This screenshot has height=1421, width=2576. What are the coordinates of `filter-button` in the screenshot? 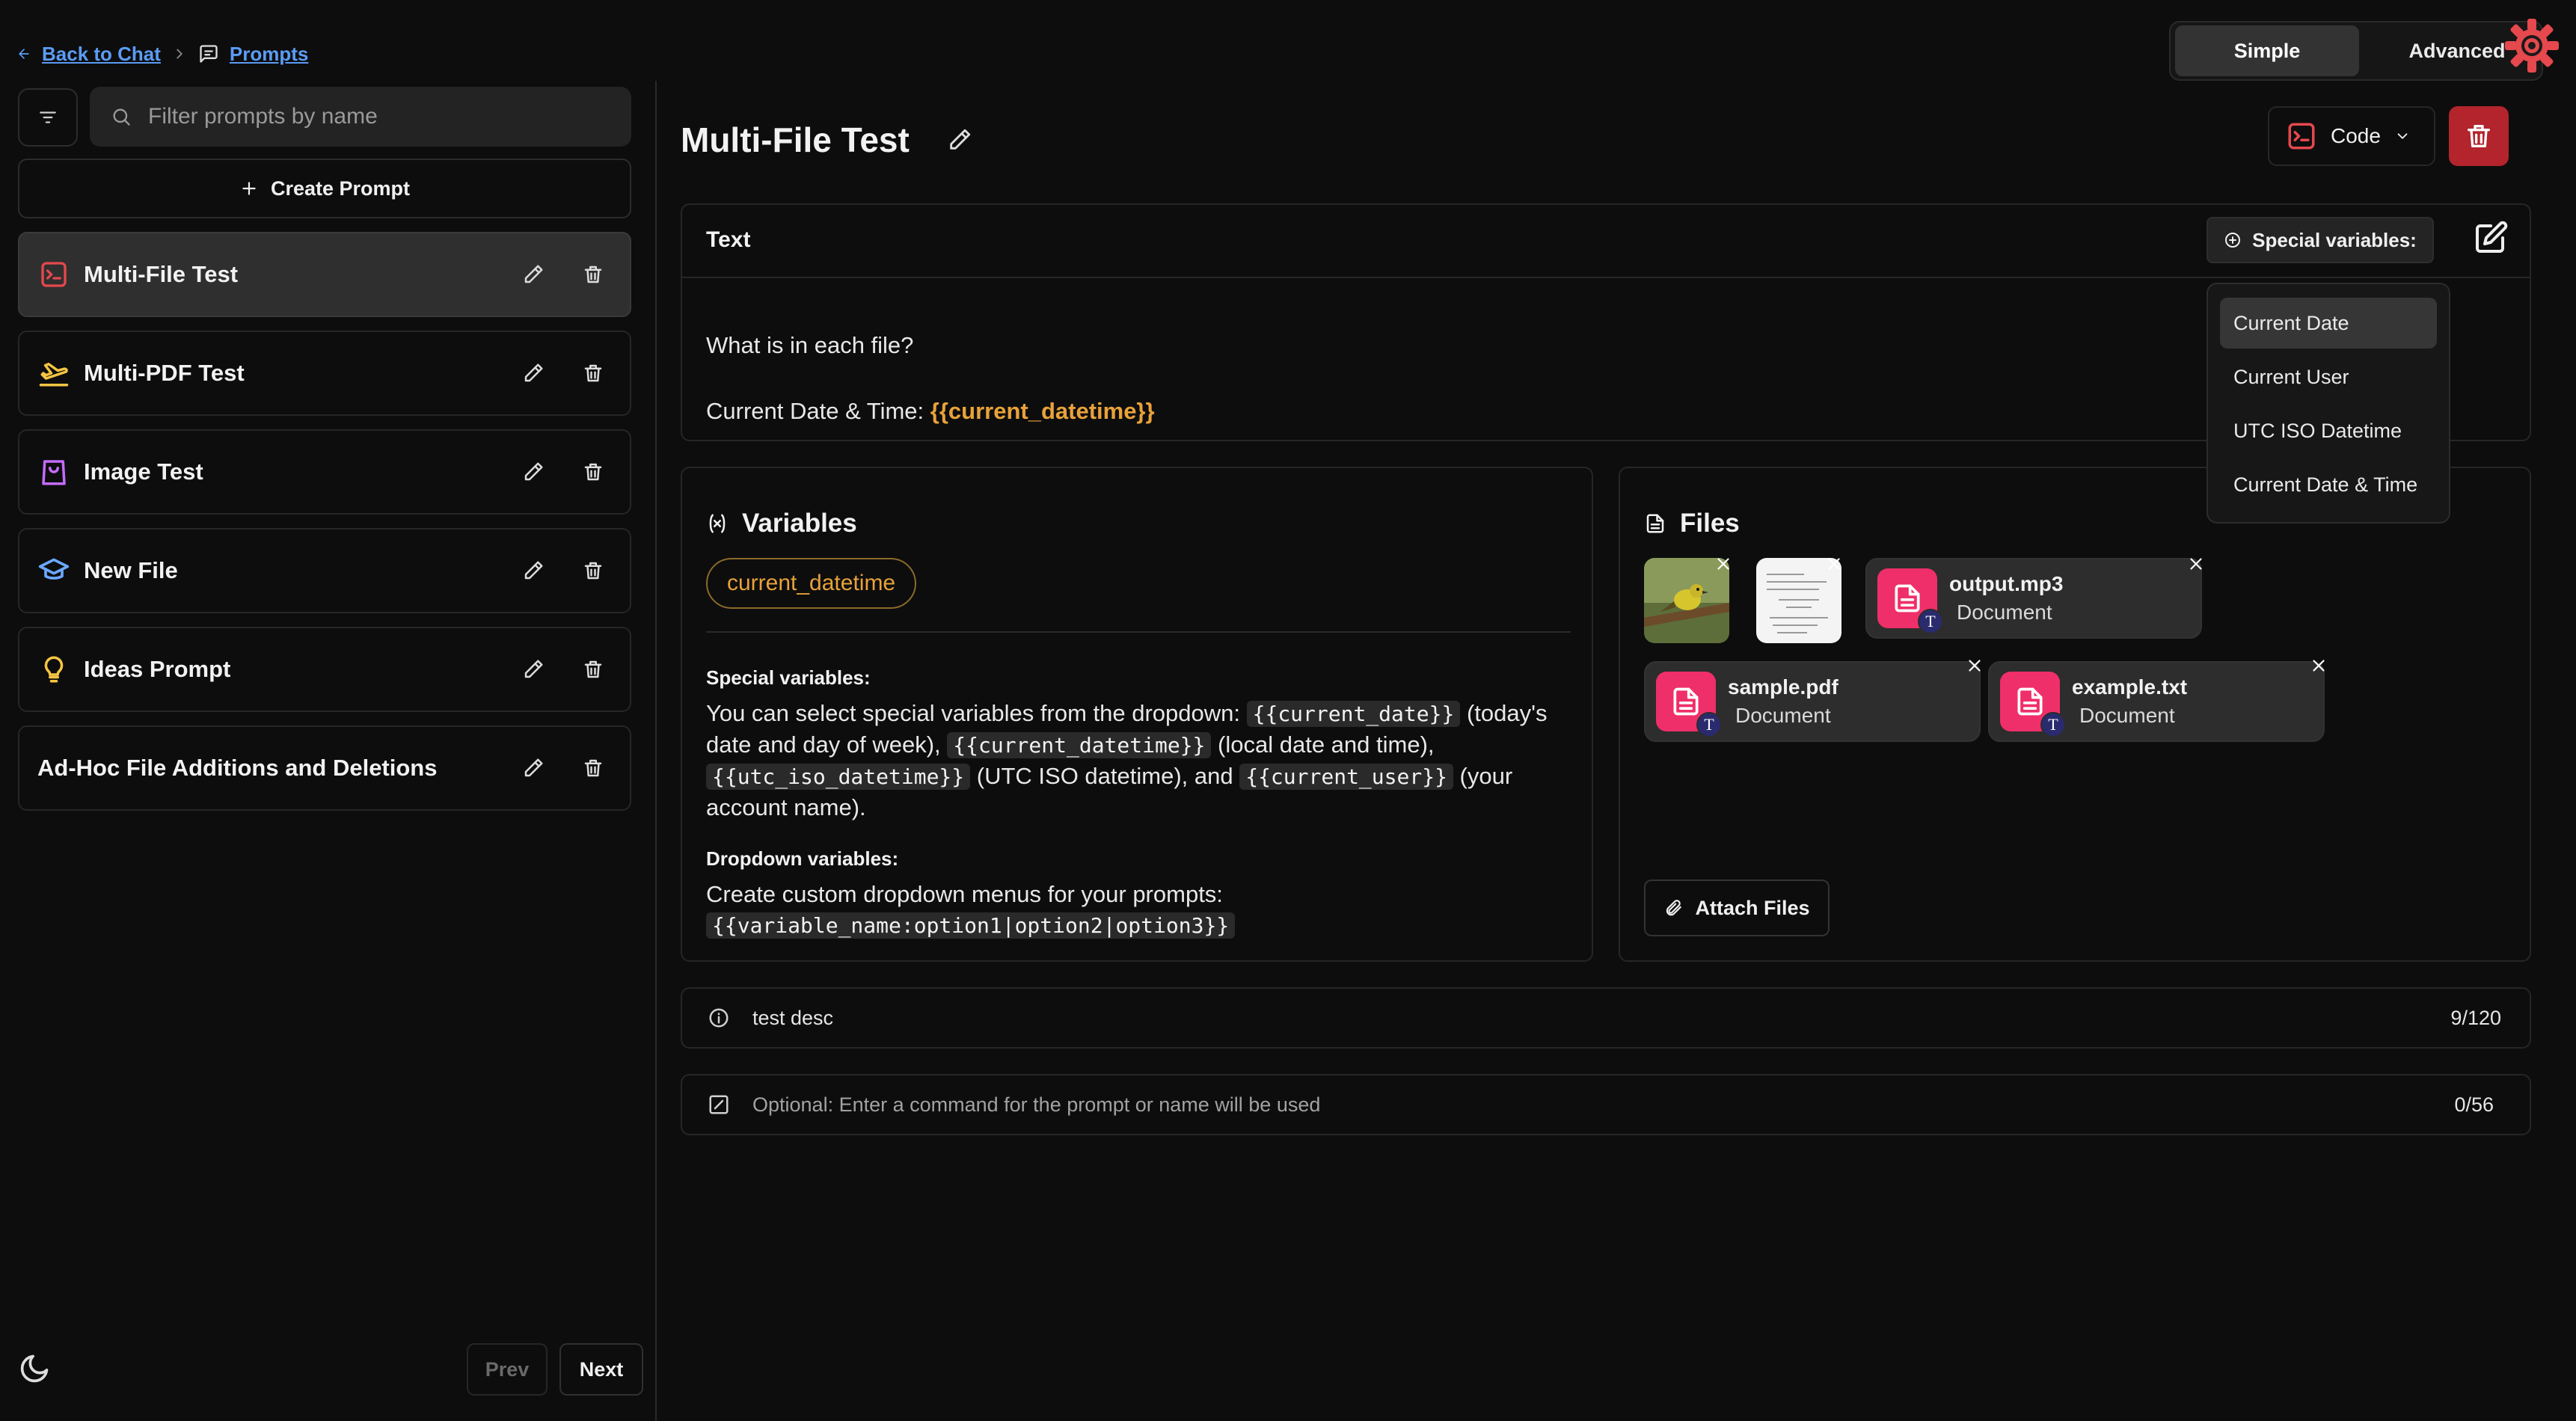 It's located at (48, 117).